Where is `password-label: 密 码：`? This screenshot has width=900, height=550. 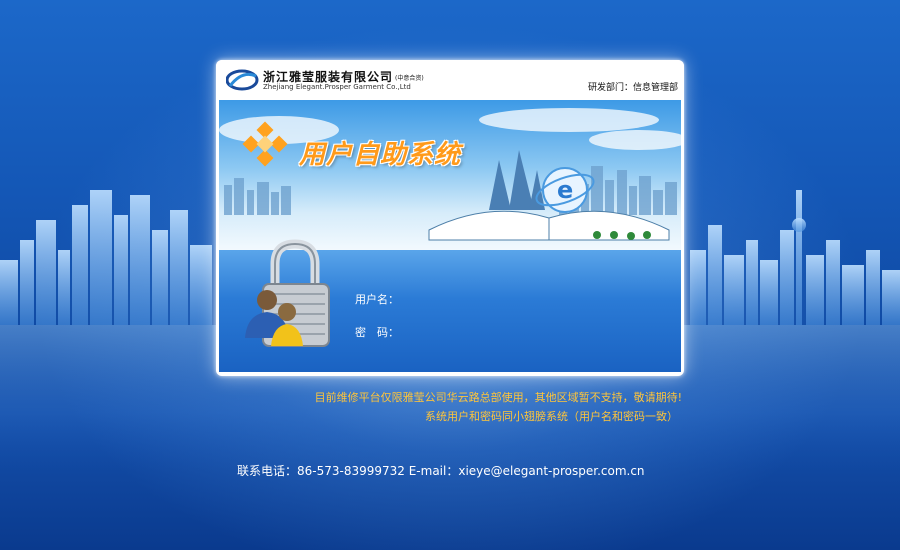 password-label: 密 码： is located at coordinates (377, 332).